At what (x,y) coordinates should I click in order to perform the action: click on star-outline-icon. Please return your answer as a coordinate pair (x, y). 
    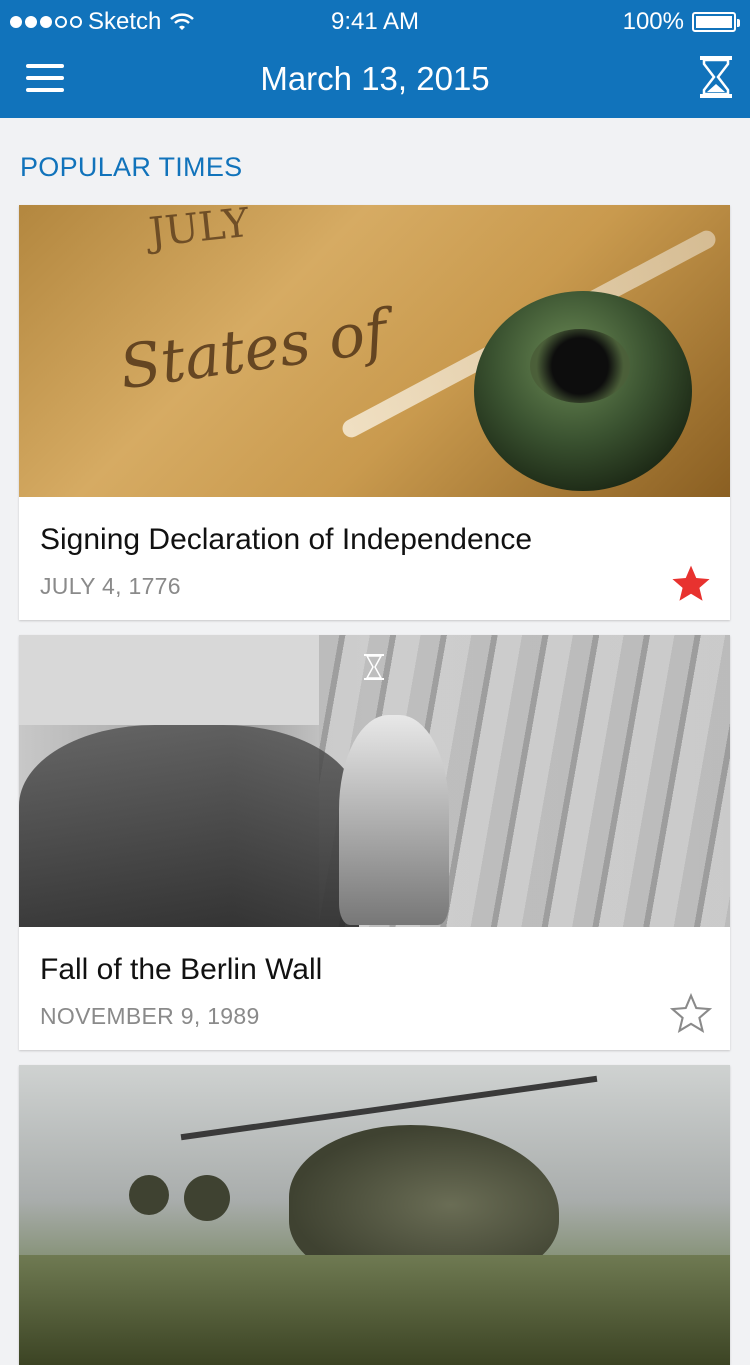
    Looking at the image, I should click on (691, 1014).